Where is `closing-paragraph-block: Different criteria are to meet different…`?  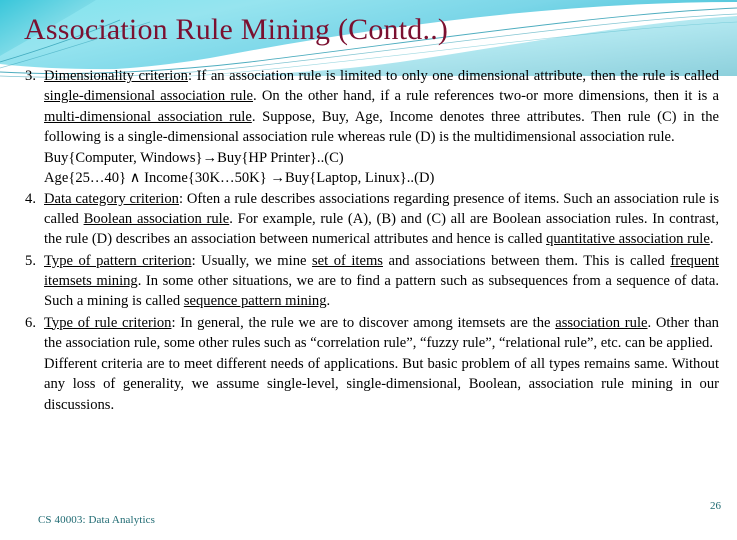
closing-paragraph-block: Different criteria are to meet different… is located at coordinates (368, 384).